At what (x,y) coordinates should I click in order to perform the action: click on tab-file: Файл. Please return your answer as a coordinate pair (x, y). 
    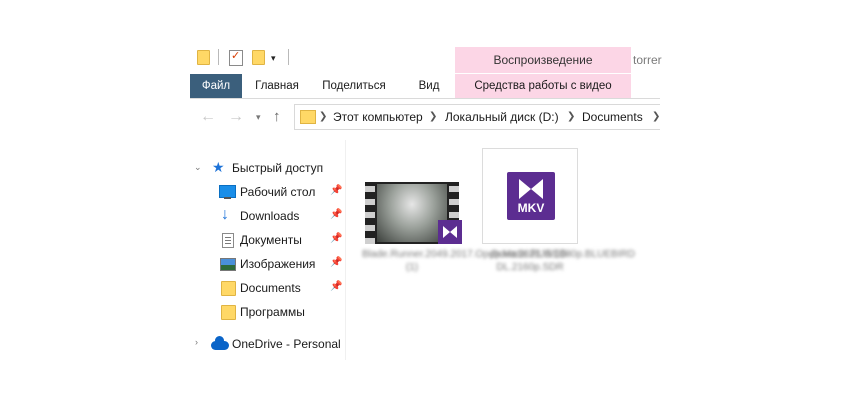
    Looking at the image, I should click on (216, 86).